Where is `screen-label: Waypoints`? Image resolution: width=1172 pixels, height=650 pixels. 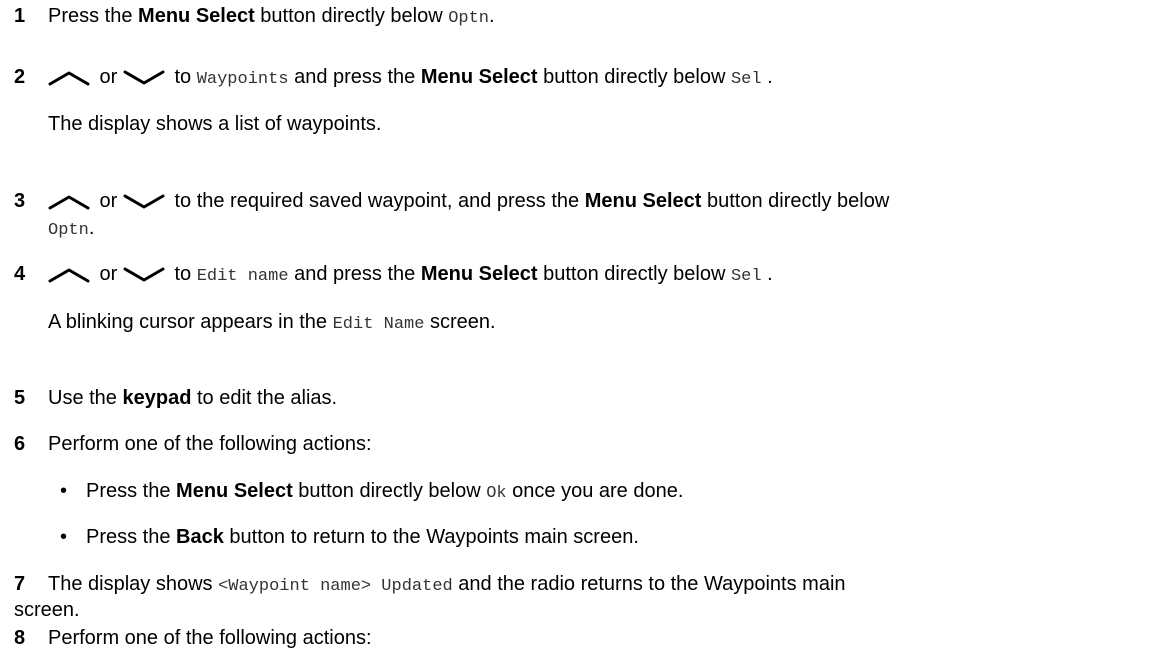
screen-label: Waypoints is located at coordinates (242, 79).